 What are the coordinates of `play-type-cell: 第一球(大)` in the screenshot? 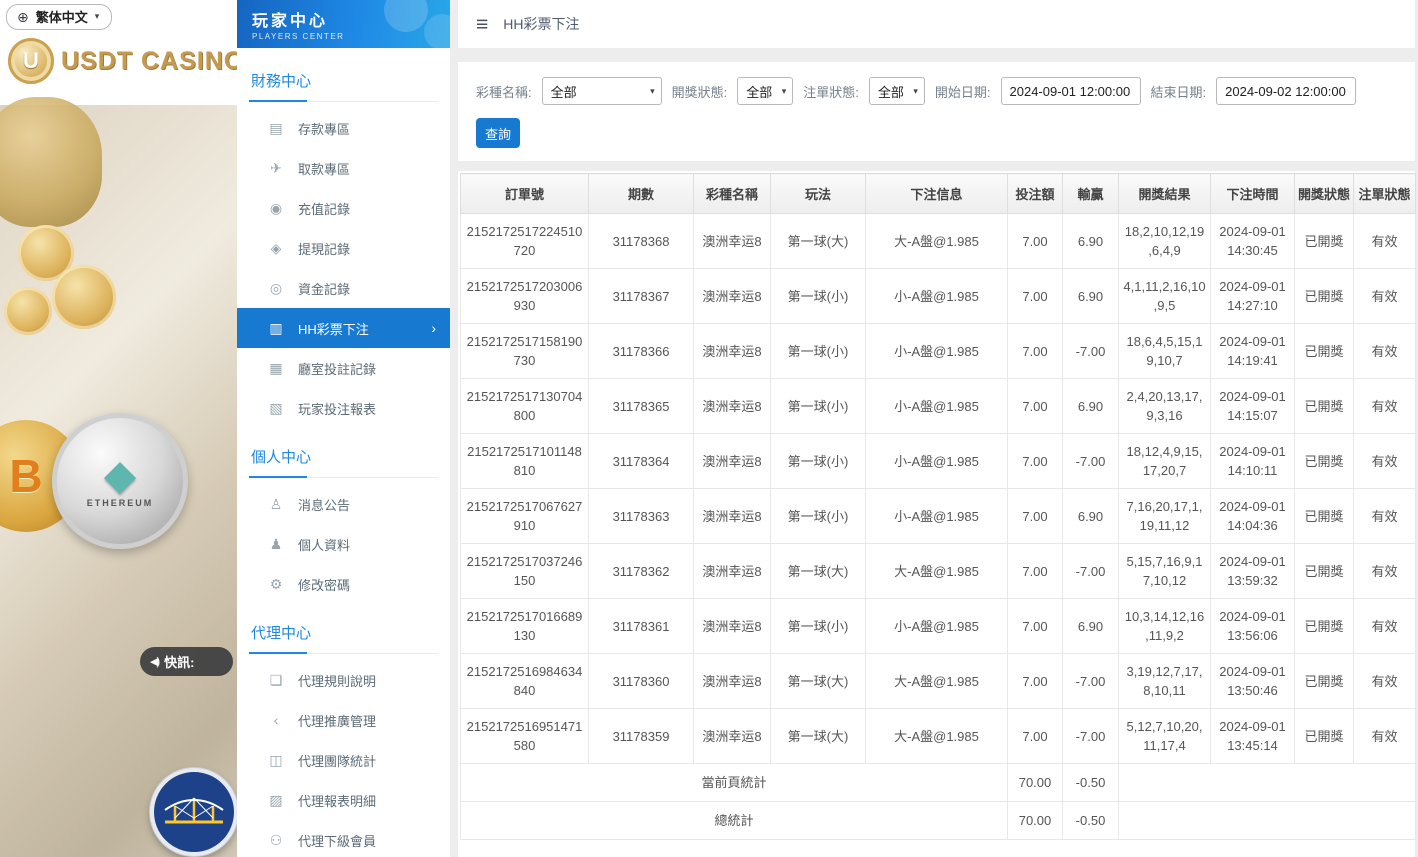 It's located at (818, 241).